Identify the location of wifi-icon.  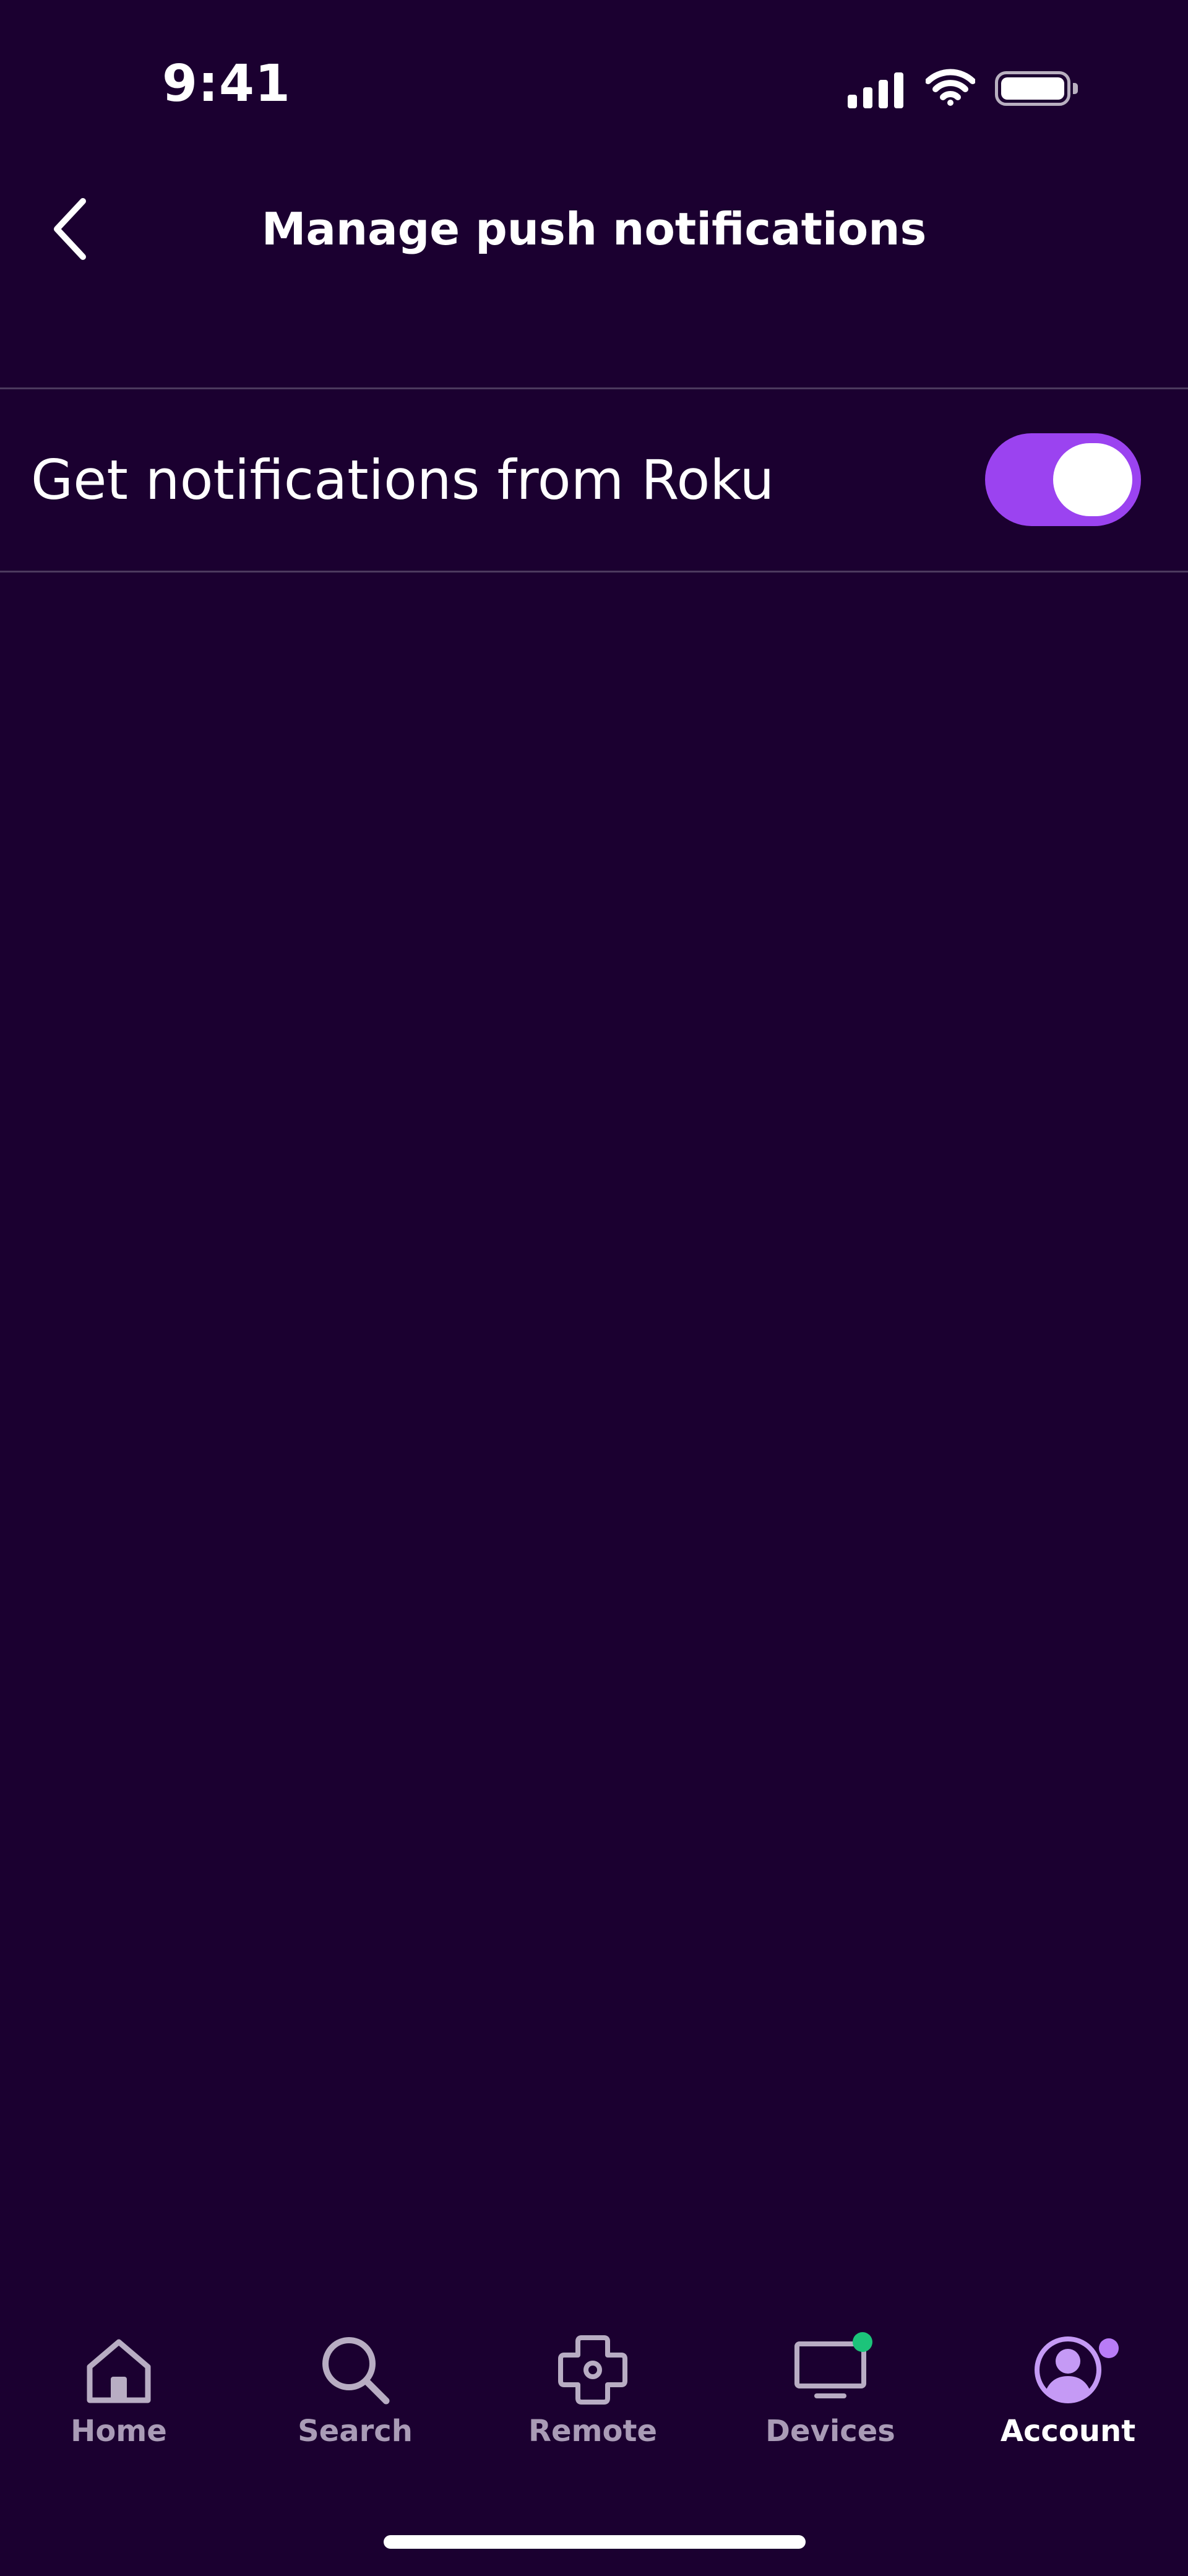
(950, 88).